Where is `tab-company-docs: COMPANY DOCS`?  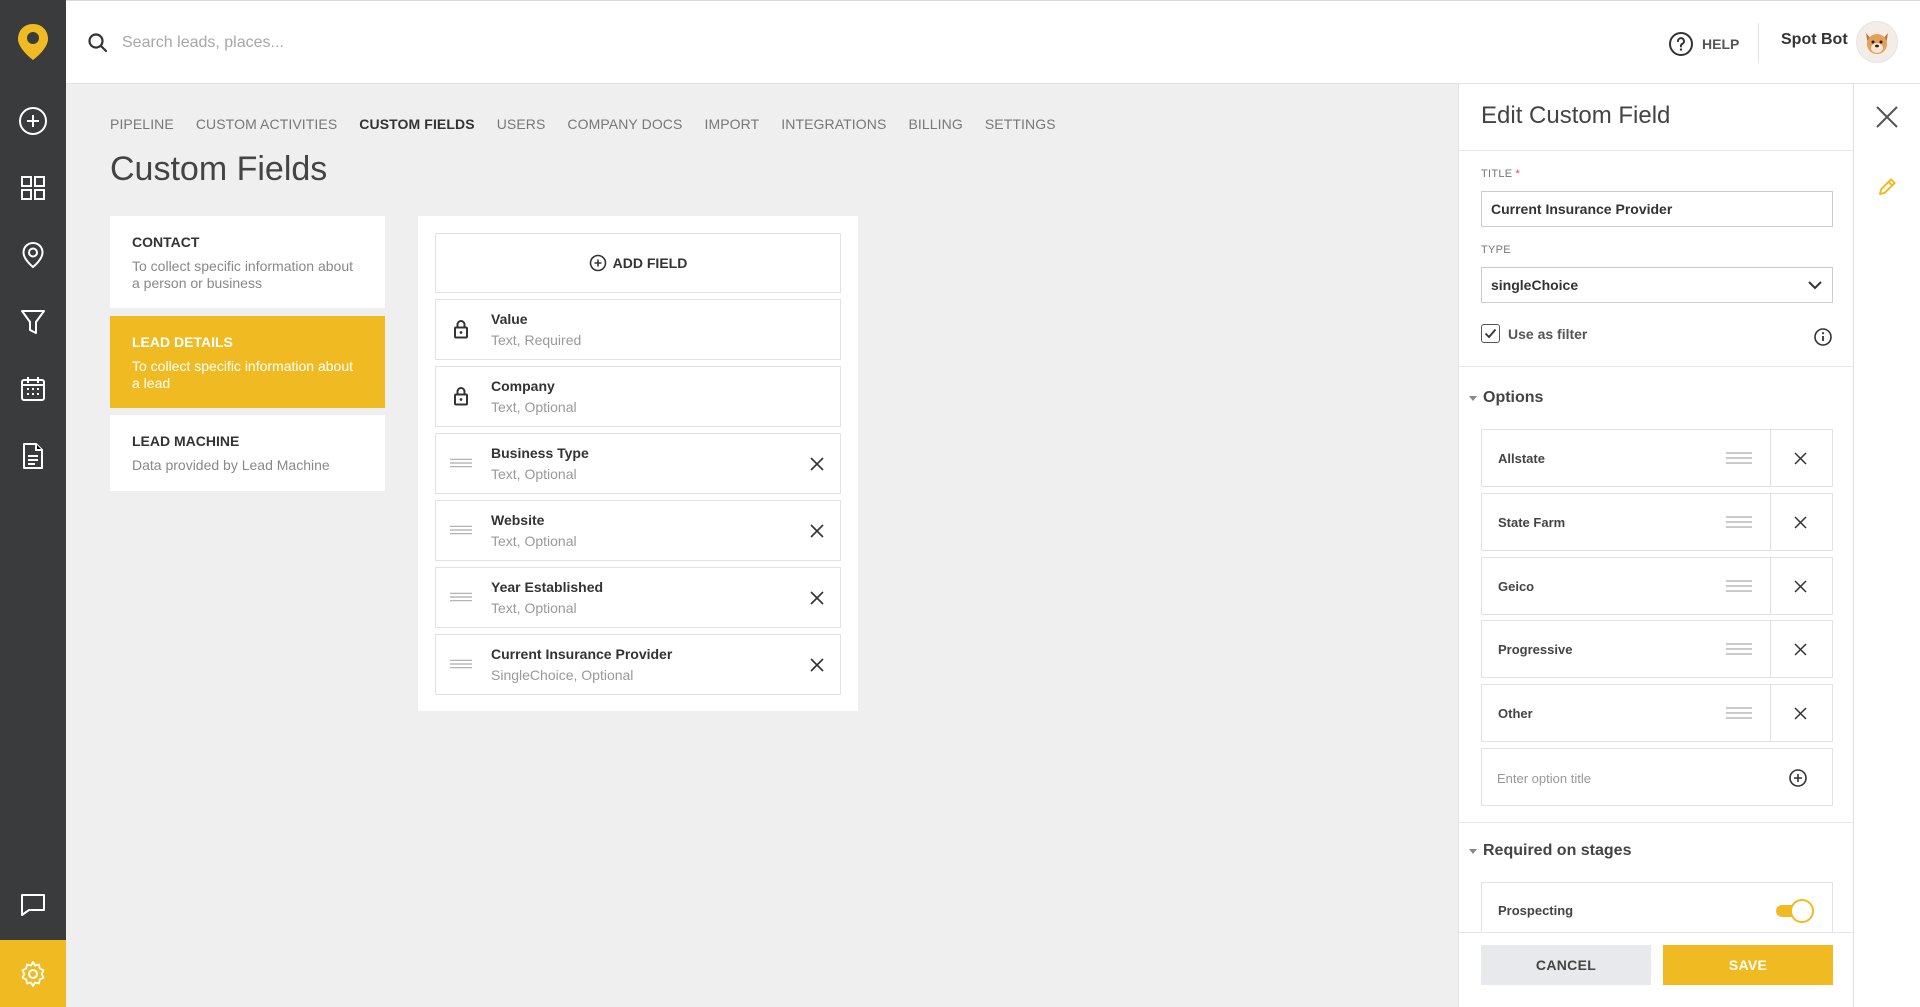 tab-company-docs: COMPANY DOCS is located at coordinates (624, 124).